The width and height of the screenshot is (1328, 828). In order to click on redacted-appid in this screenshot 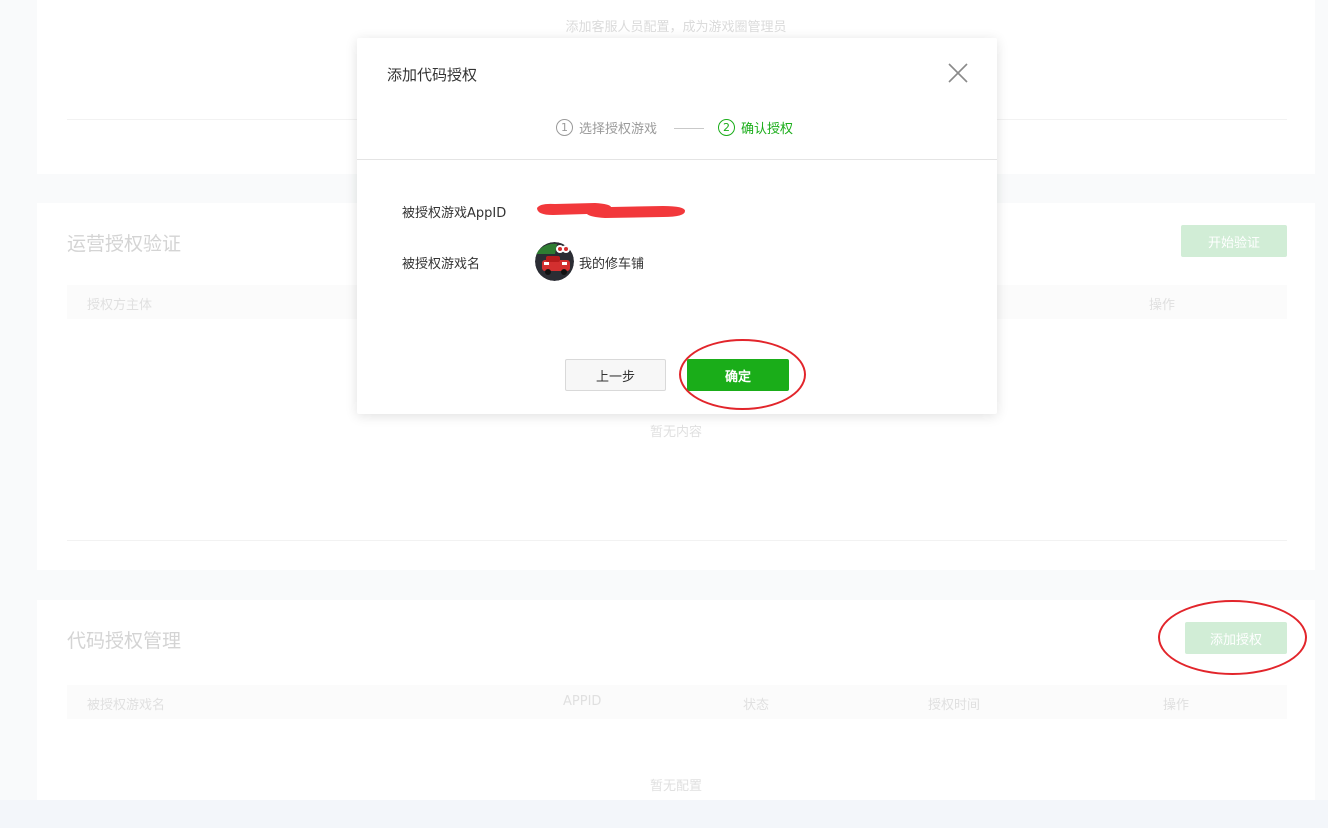, I will do `click(611, 210)`.